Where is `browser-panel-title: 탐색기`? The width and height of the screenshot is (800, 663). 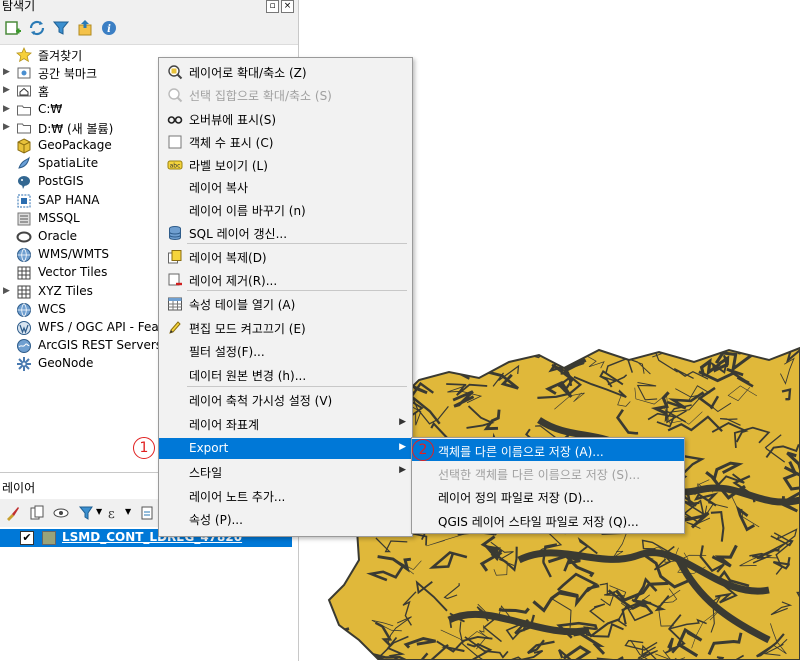 browser-panel-title: 탐색기 is located at coordinates (19, 6).